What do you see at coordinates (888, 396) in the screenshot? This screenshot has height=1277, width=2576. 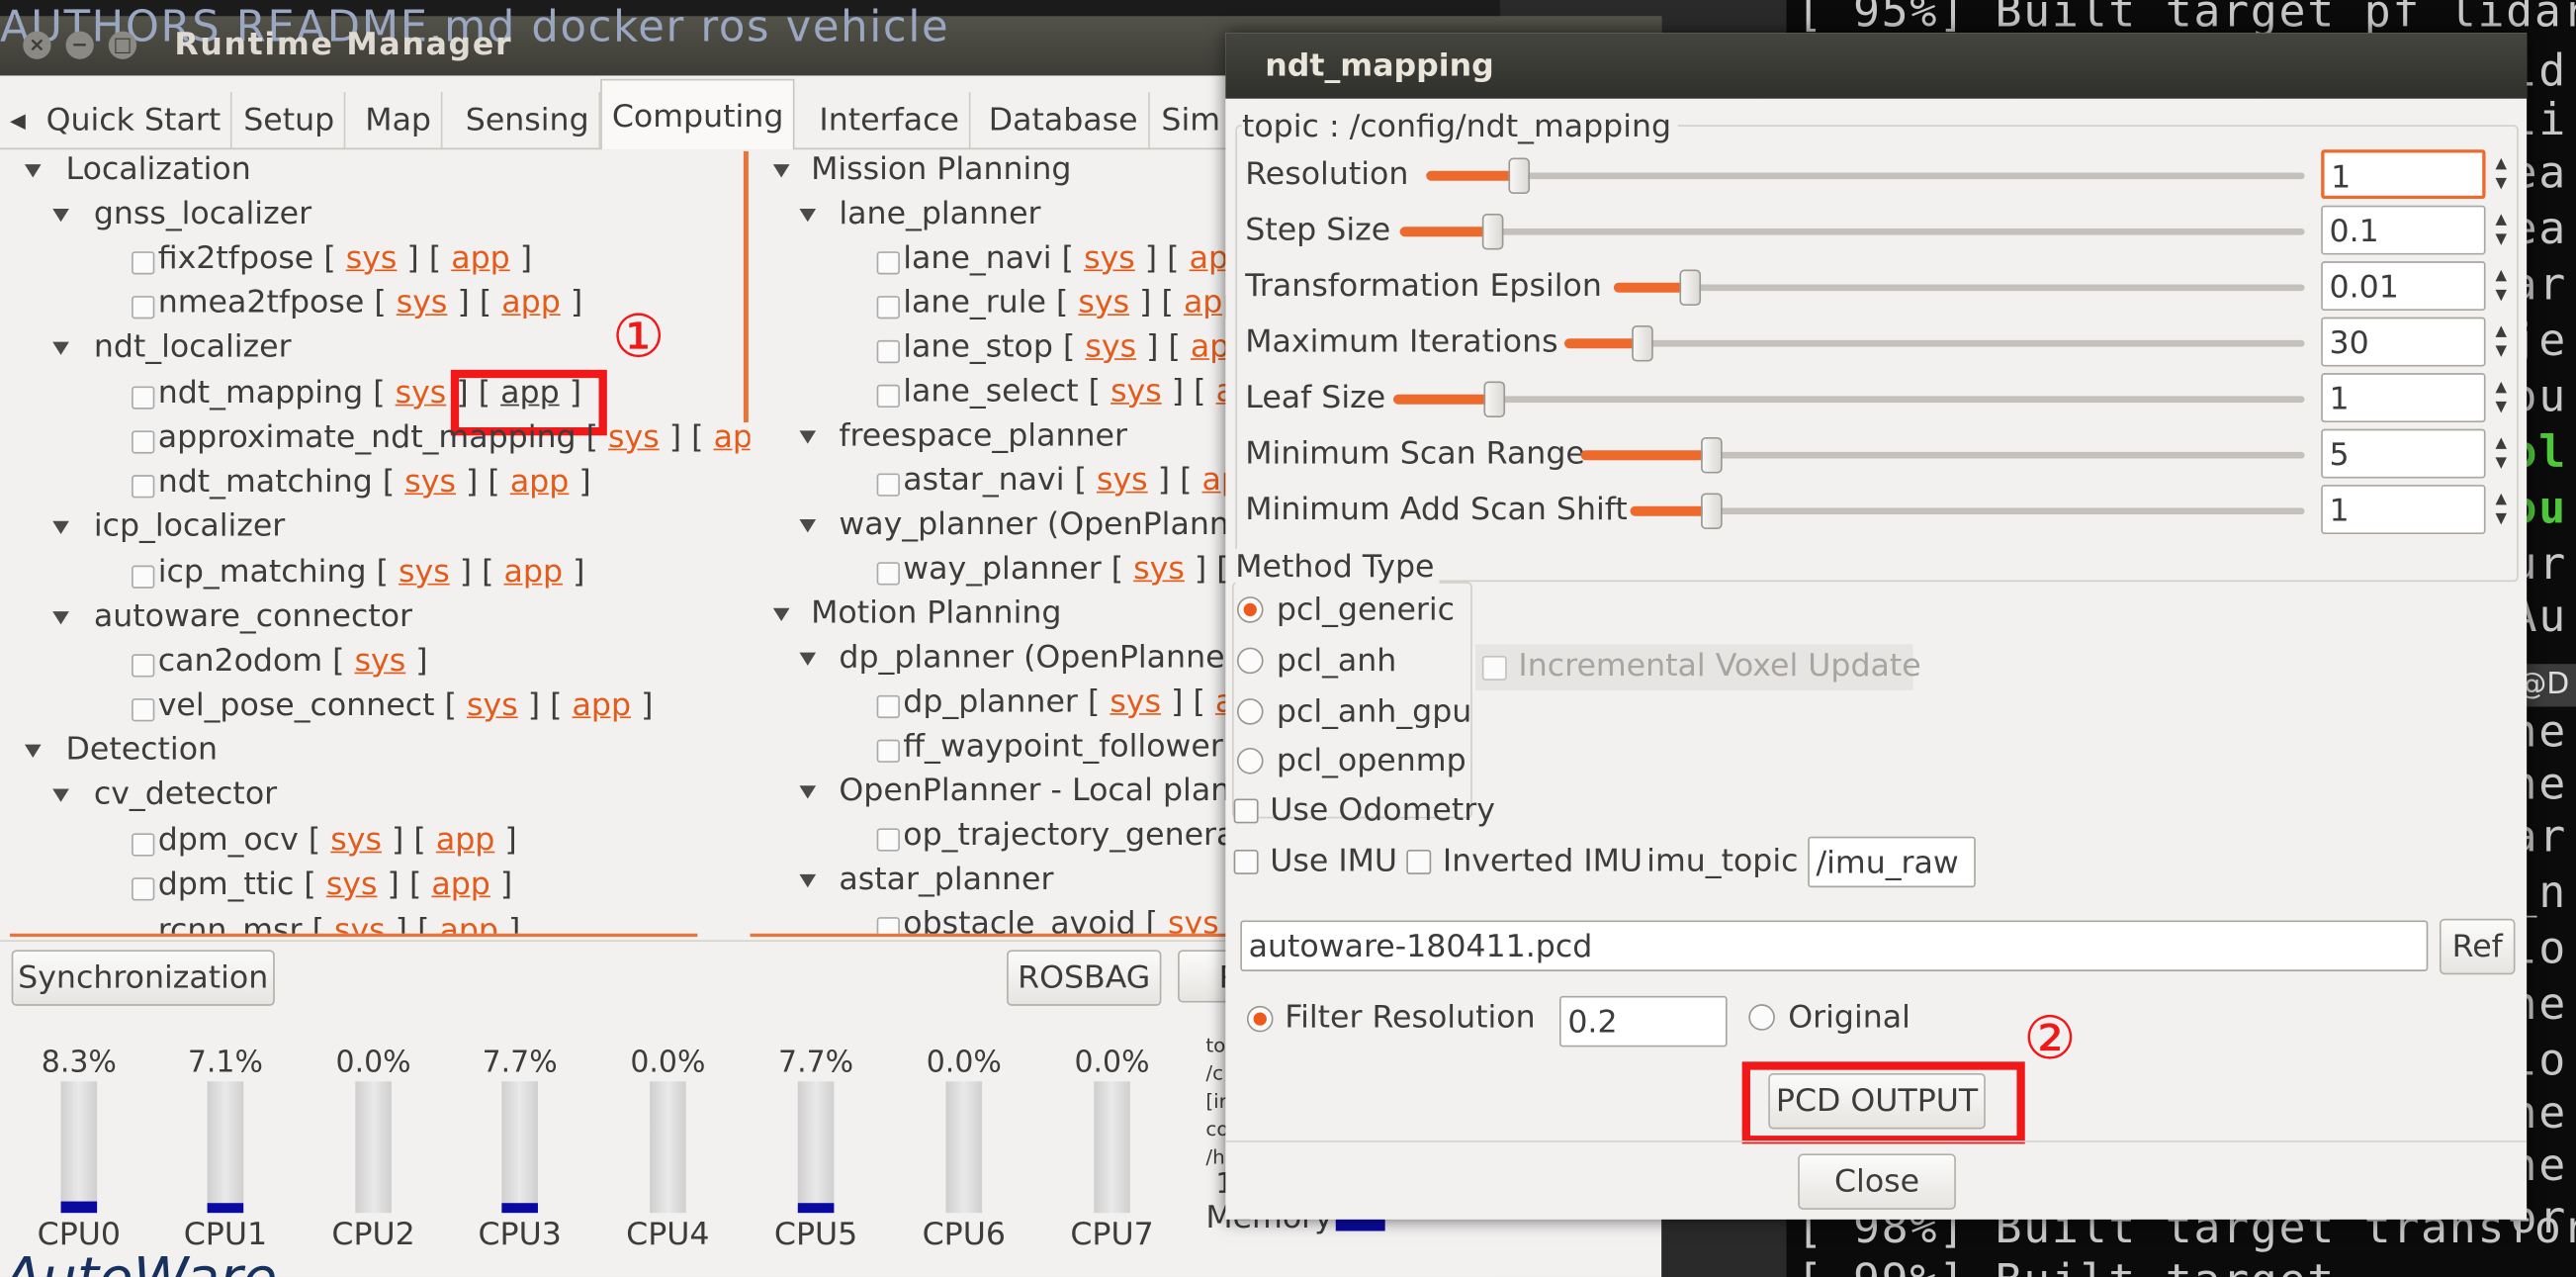 I see `checkbox-lane-select` at bounding box center [888, 396].